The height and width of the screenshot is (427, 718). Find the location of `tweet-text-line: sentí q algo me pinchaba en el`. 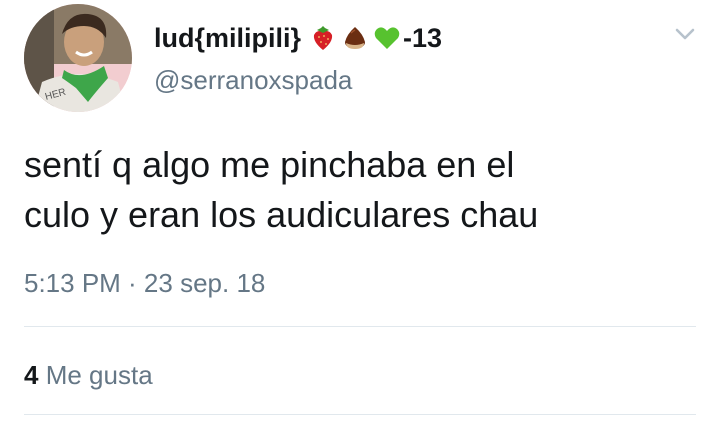

tweet-text-line: sentí q algo me pinchaba en el is located at coordinates (269, 164).